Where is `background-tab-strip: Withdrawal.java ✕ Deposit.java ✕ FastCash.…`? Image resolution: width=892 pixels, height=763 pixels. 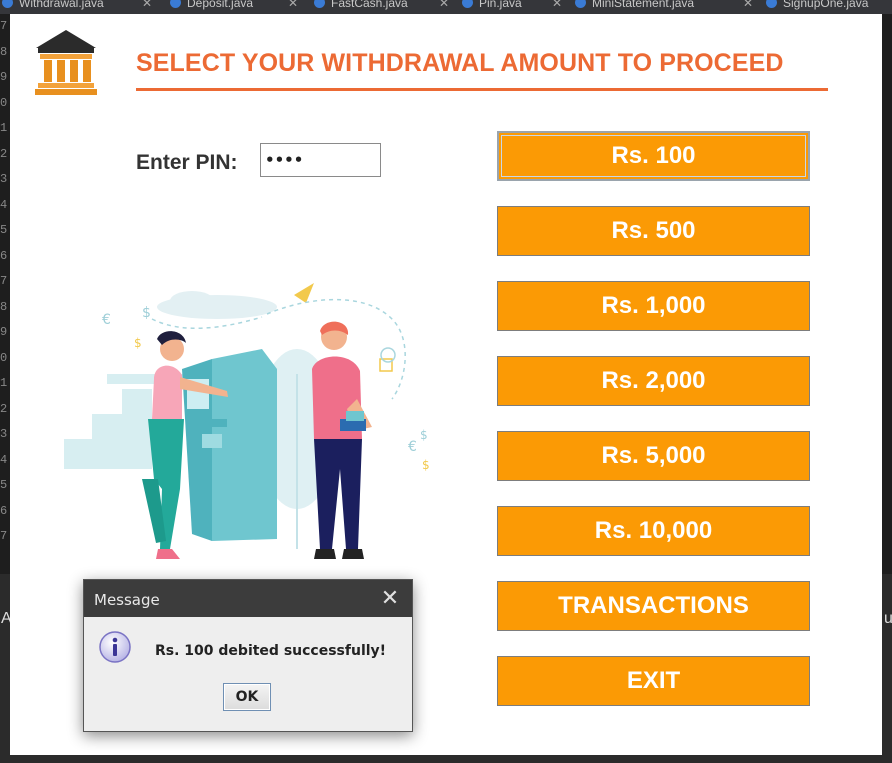 background-tab-strip: Withdrawal.java ✕ Deposit.java ✕ FastCash.… is located at coordinates (446, 7).